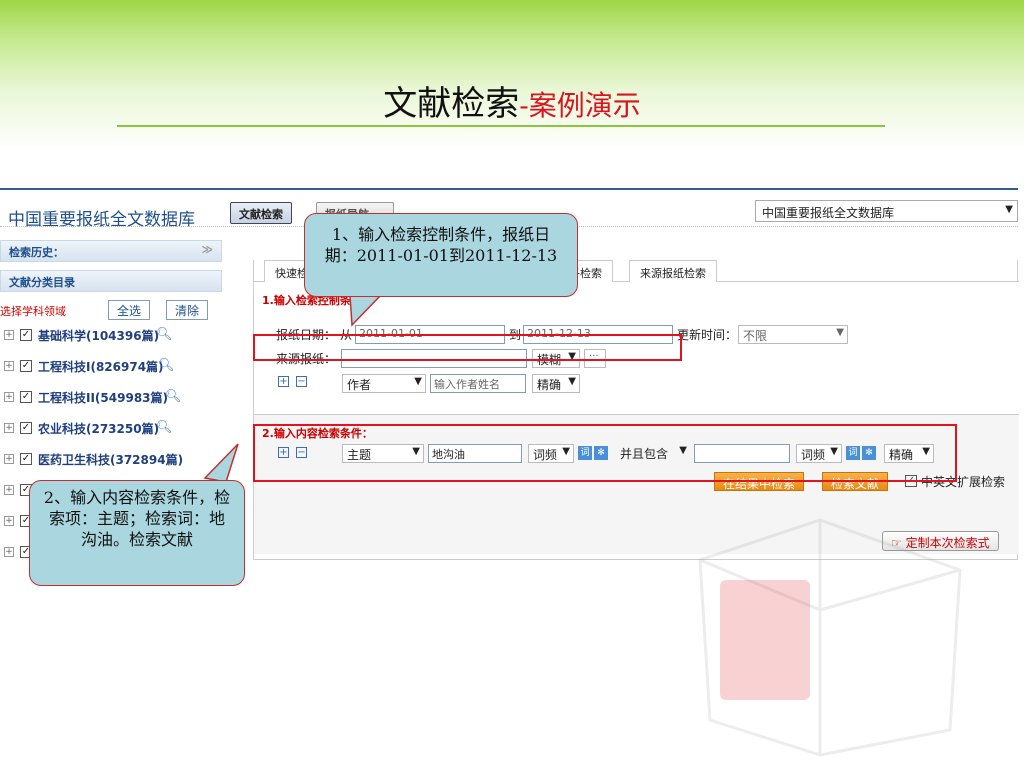 This screenshot has width=1024, height=768. What do you see at coordinates (221, 463) in the screenshot?
I see `callout-two-pointer` at bounding box center [221, 463].